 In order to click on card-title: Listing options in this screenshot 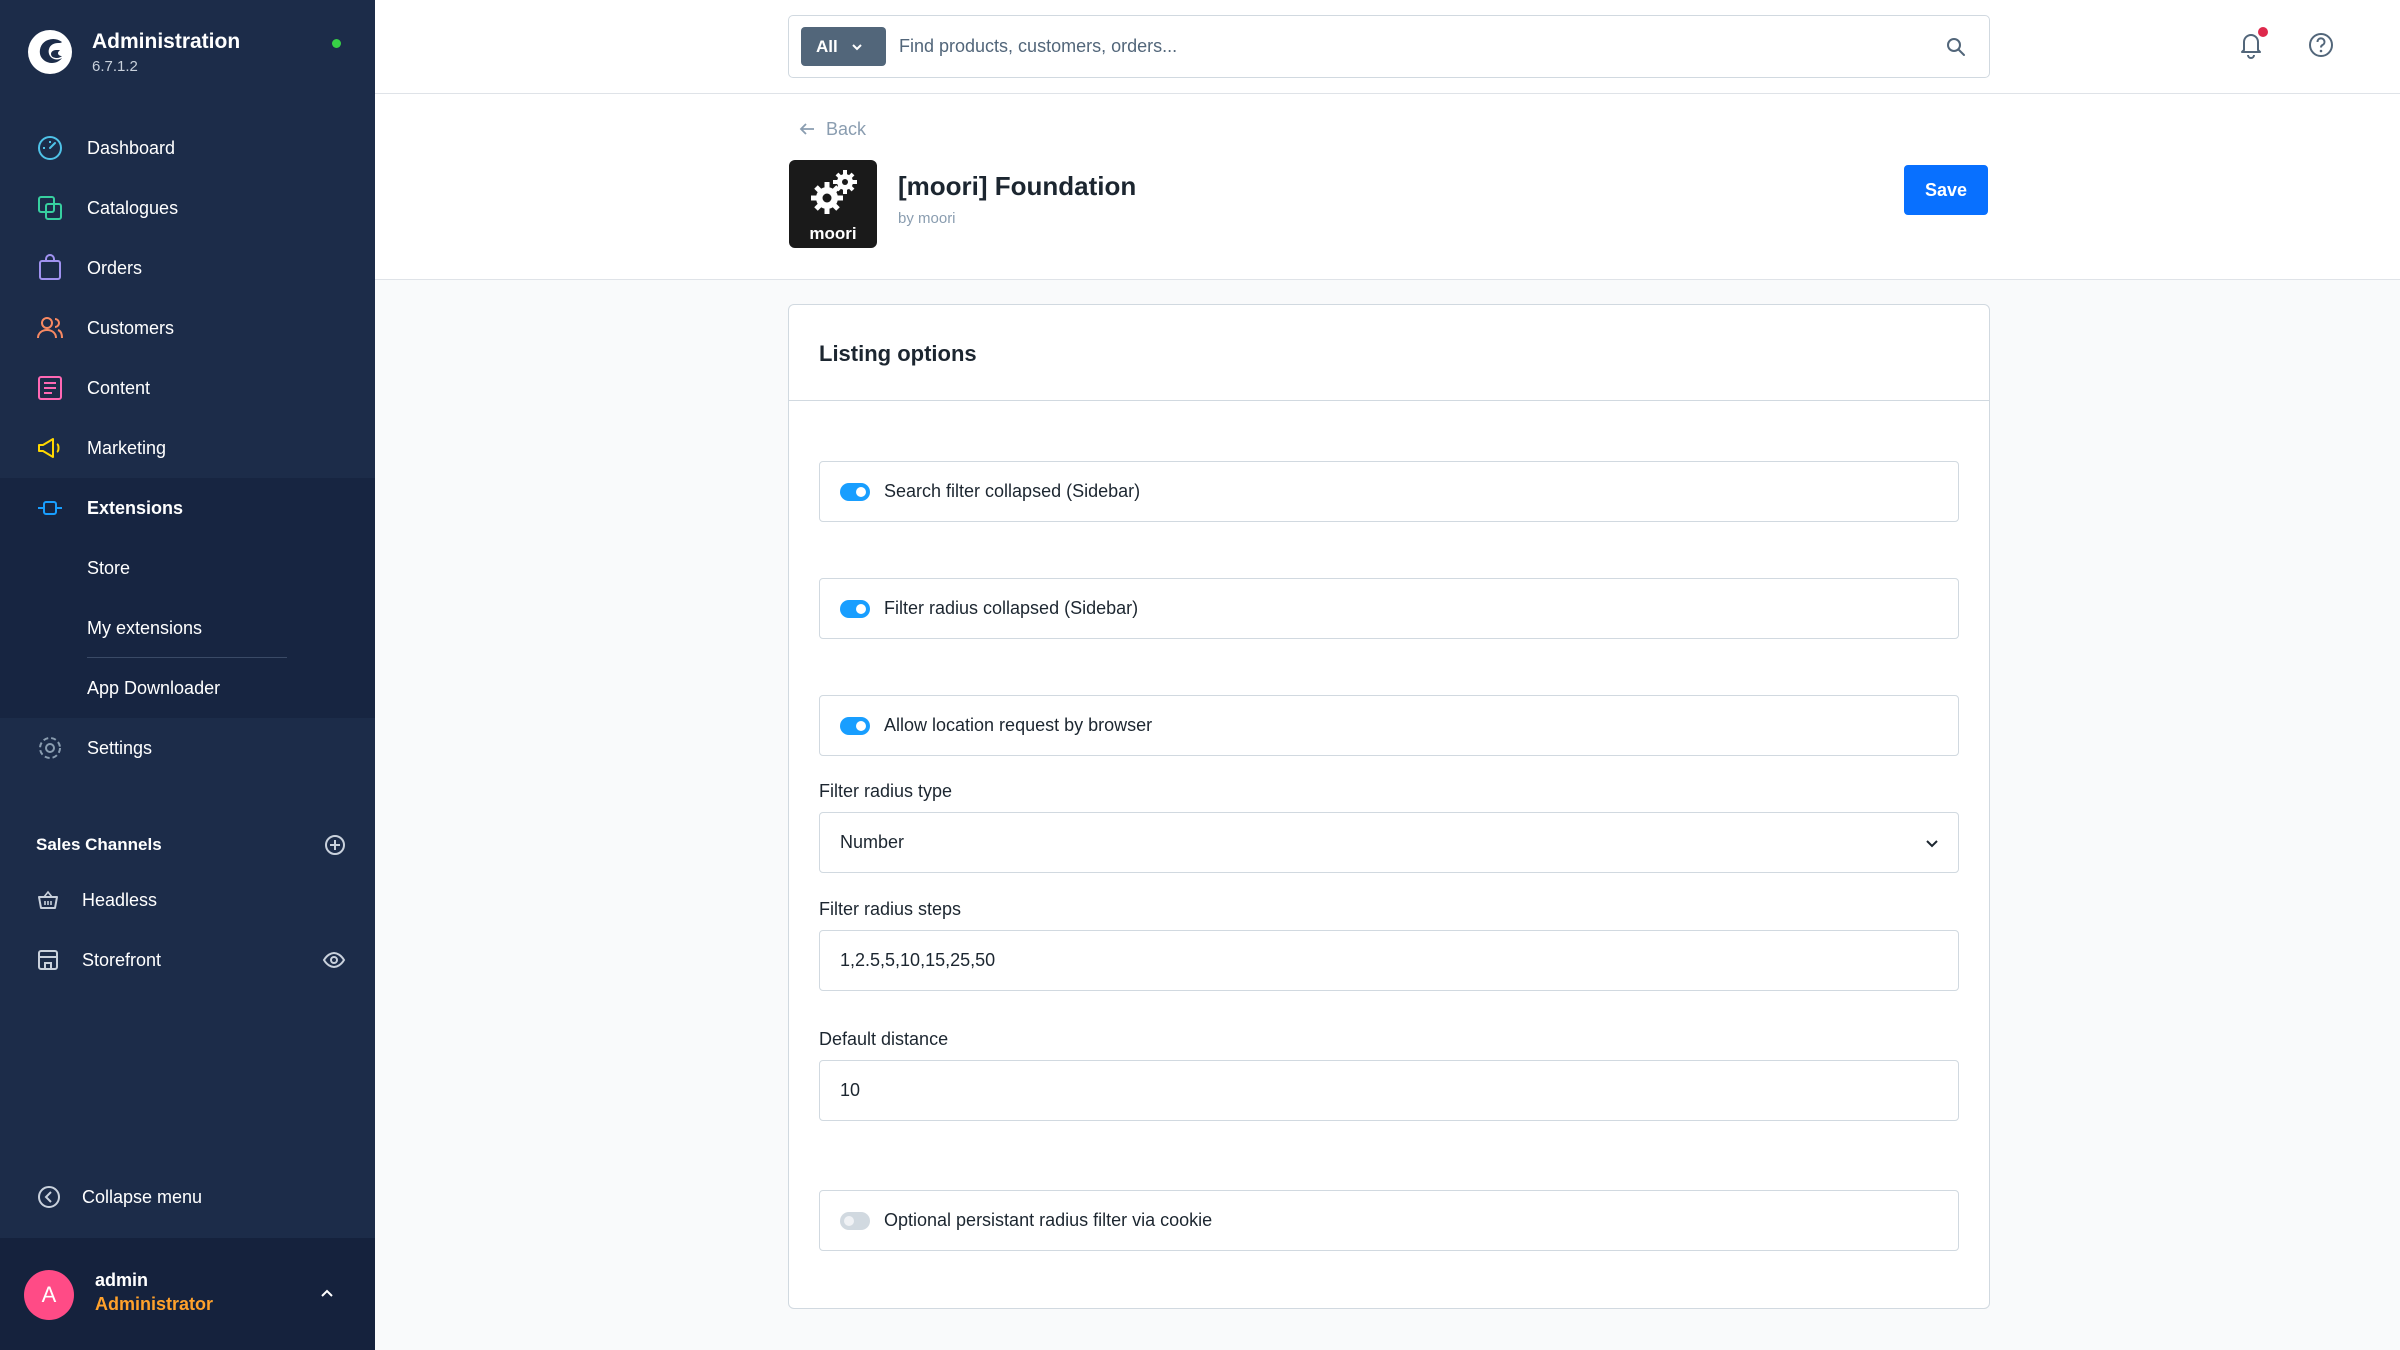, I will do `click(898, 353)`.